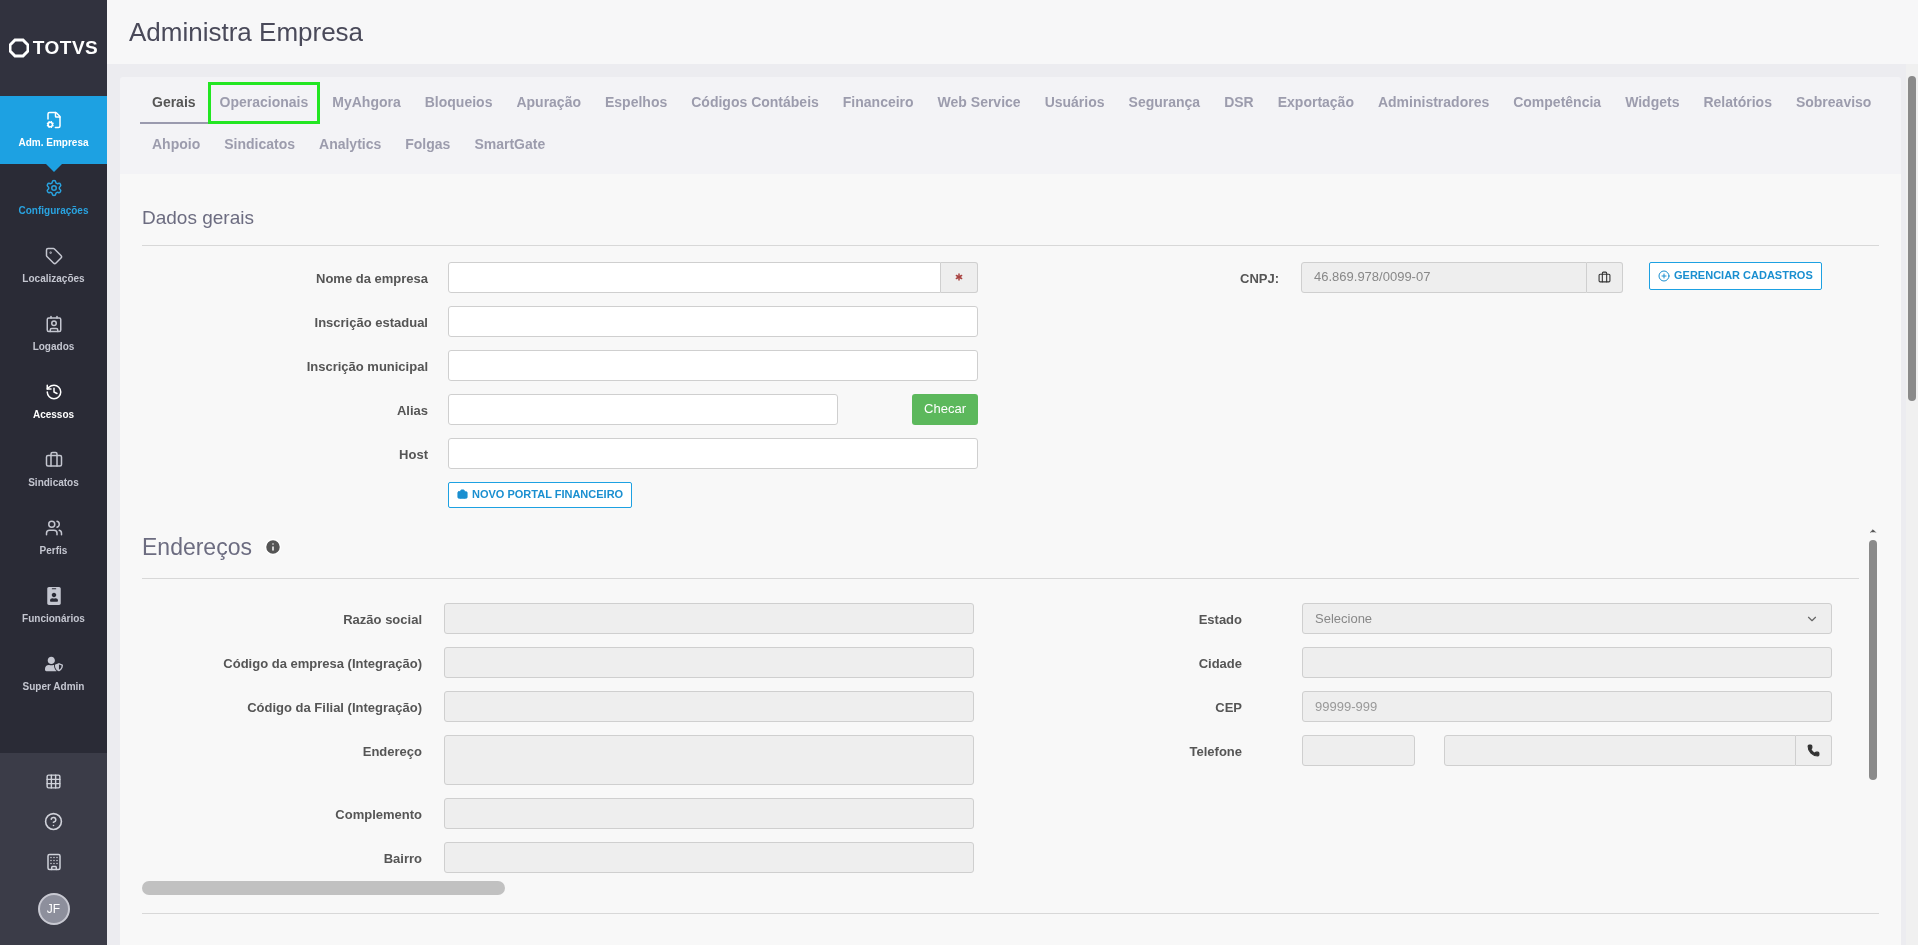 Image resolution: width=1918 pixels, height=945 pixels. Describe the element at coordinates (1664, 275) in the screenshot. I see `plus-circle-icon` at that location.